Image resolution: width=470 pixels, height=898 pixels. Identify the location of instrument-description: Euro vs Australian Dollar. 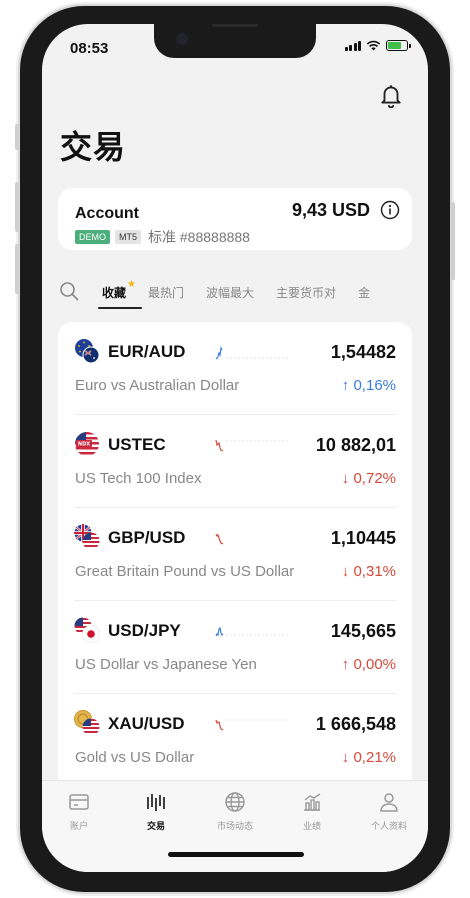
(157, 385).